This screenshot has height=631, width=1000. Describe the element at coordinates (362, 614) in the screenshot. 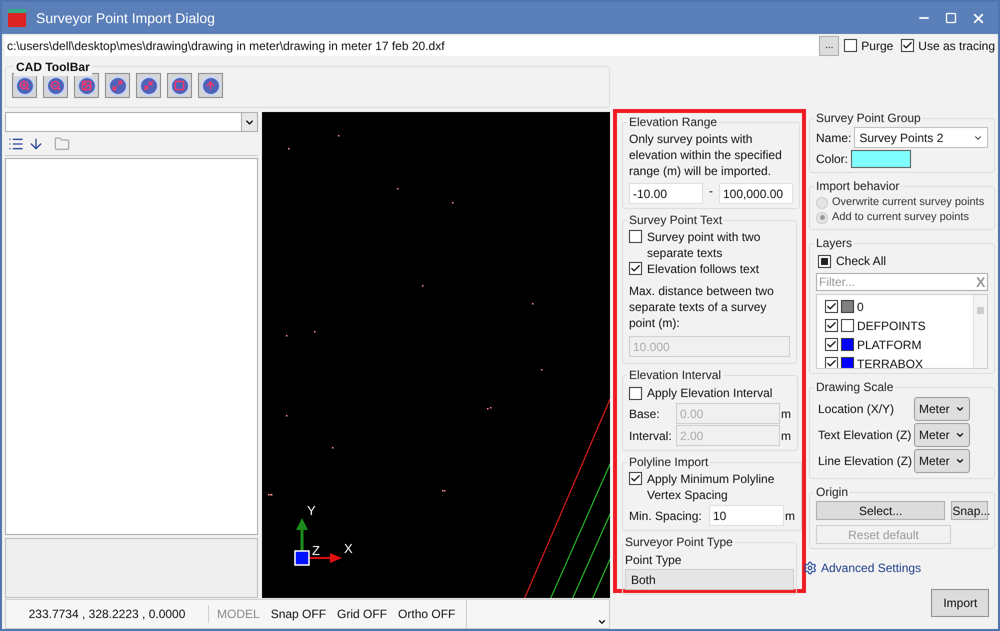

I see `grid-status: Grid OFF` at that location.